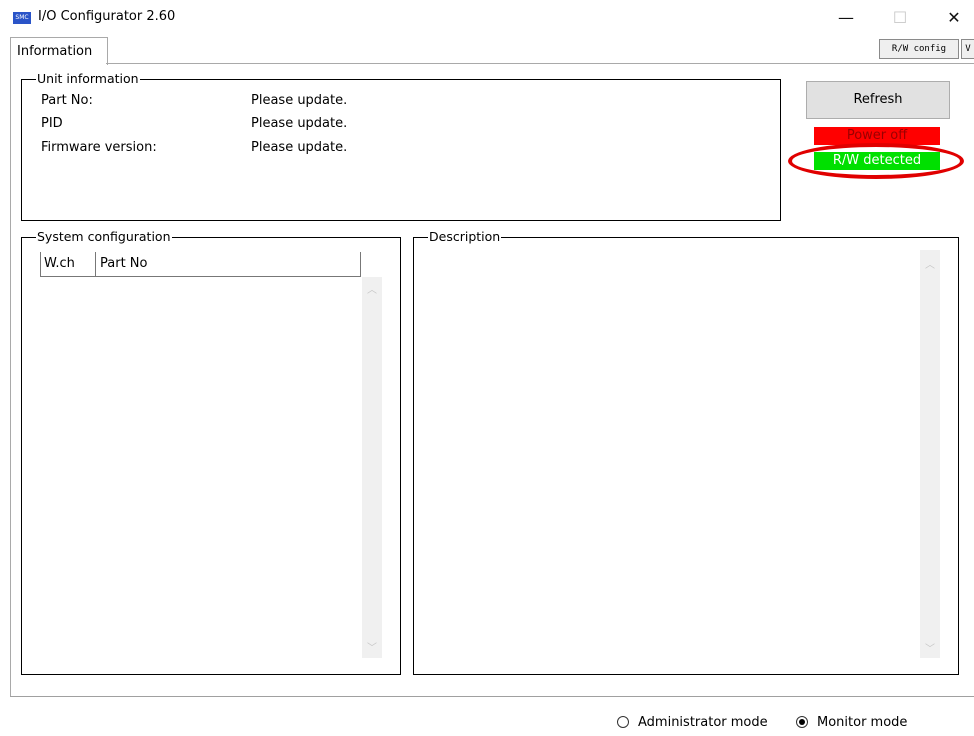 This screenshot has height=736, width=974. I want to click on title-bar: SMC I/O Configurator 2.60 — ☐ ✕, so click(487, 18).